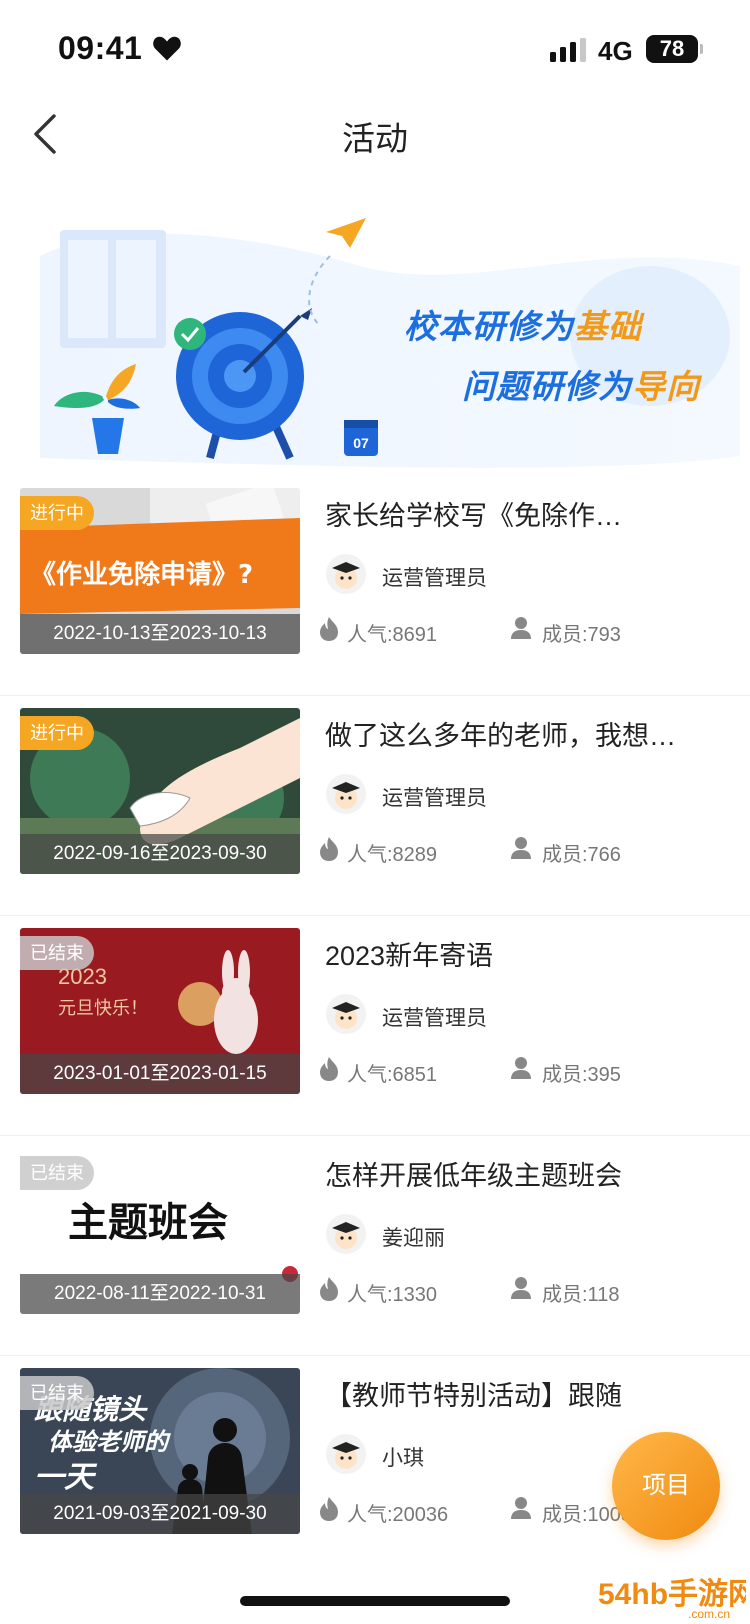  What do you see at coordinates (581, 1295) in the screenshot?
I see `member-count: 成员:118` at bounding box center [581, 1295].